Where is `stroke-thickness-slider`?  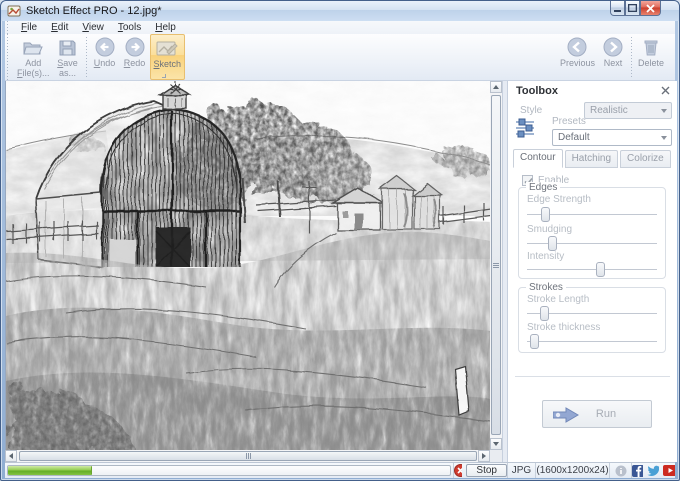 stroke-thickness-slider is located at coordinates (592, 341).